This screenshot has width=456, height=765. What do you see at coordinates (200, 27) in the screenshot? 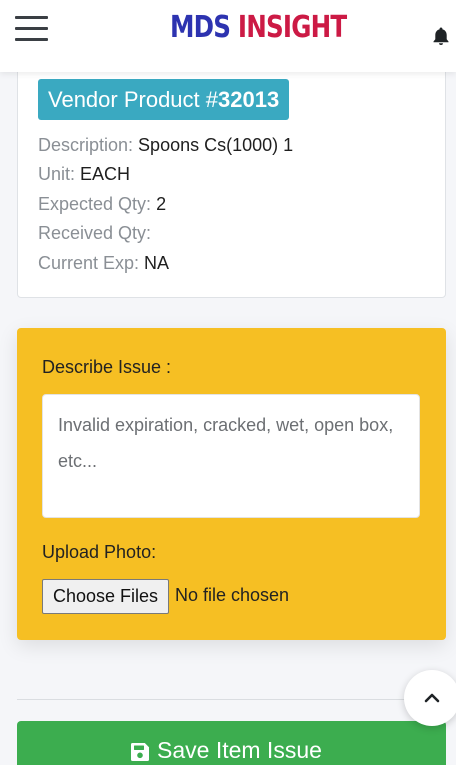
I see `logo-text-mds: MDS` at bounding box center [200, 27].